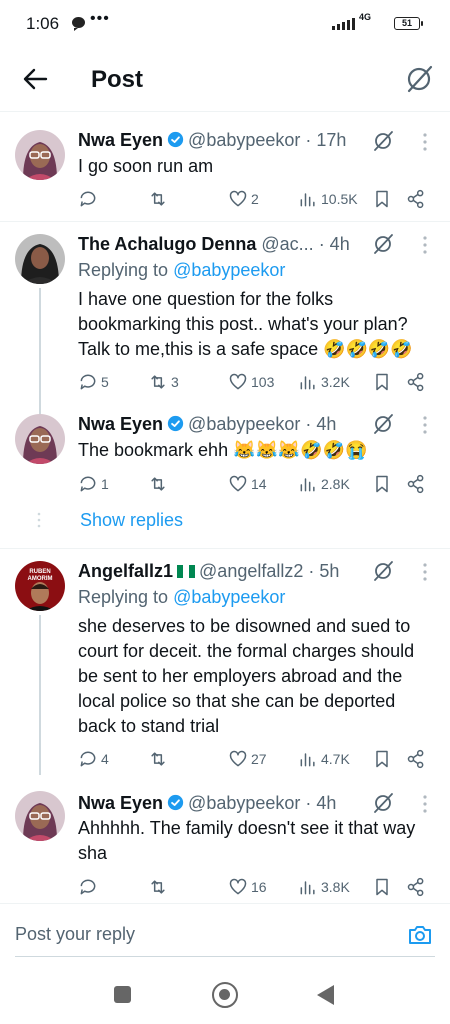 Image resolution: width=450 pixels, height=1024 pixels. What do you see at coordinates (167, 244) in the screenshot?
I see `display-name: The Achalugo Denna` at bounding box center [167, 244].